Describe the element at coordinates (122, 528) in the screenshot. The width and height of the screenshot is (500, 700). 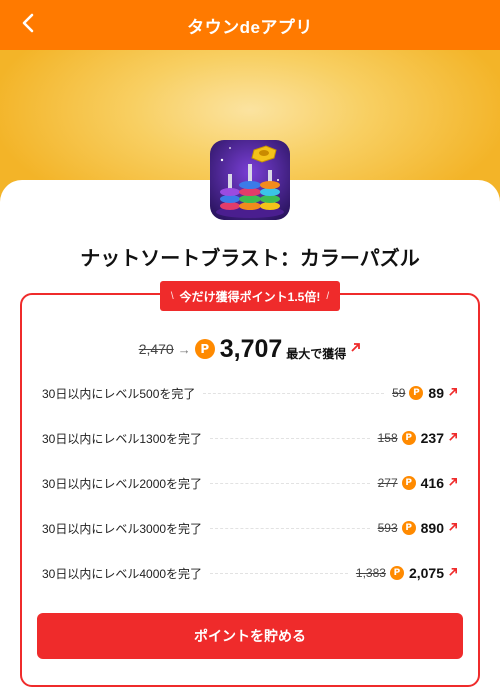
I see `task-label: 30日以内にレベル3000を完了` at that location.